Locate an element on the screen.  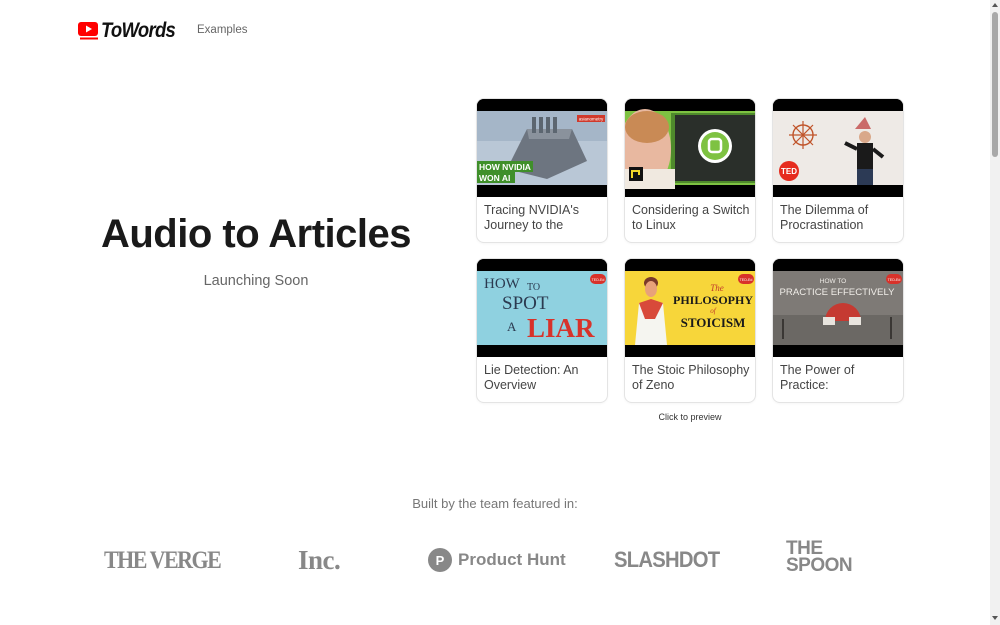
click-to-preview-hint: Click to preview is located at coordinates (690, 417).